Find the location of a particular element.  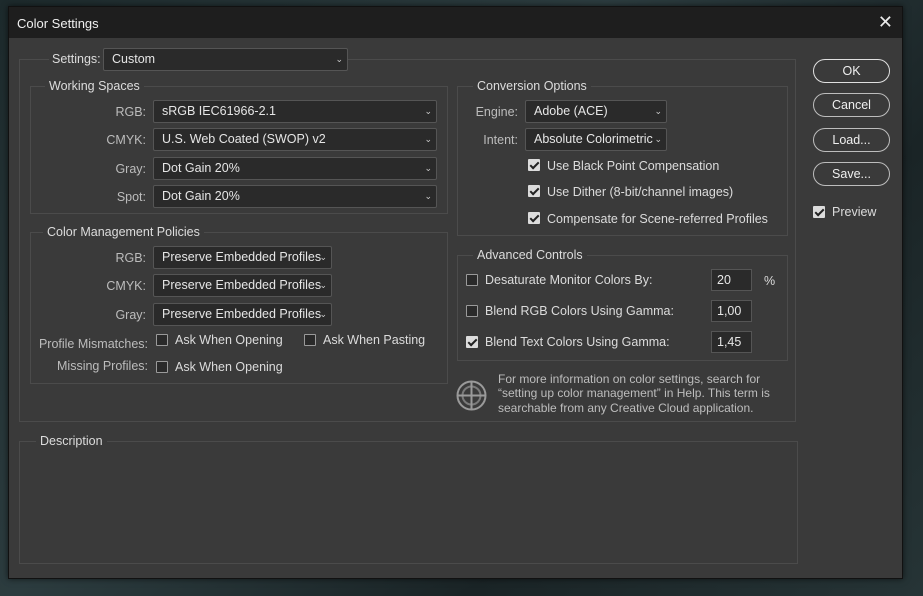

settings-label: Settings: is located at coordinates (76, 59).